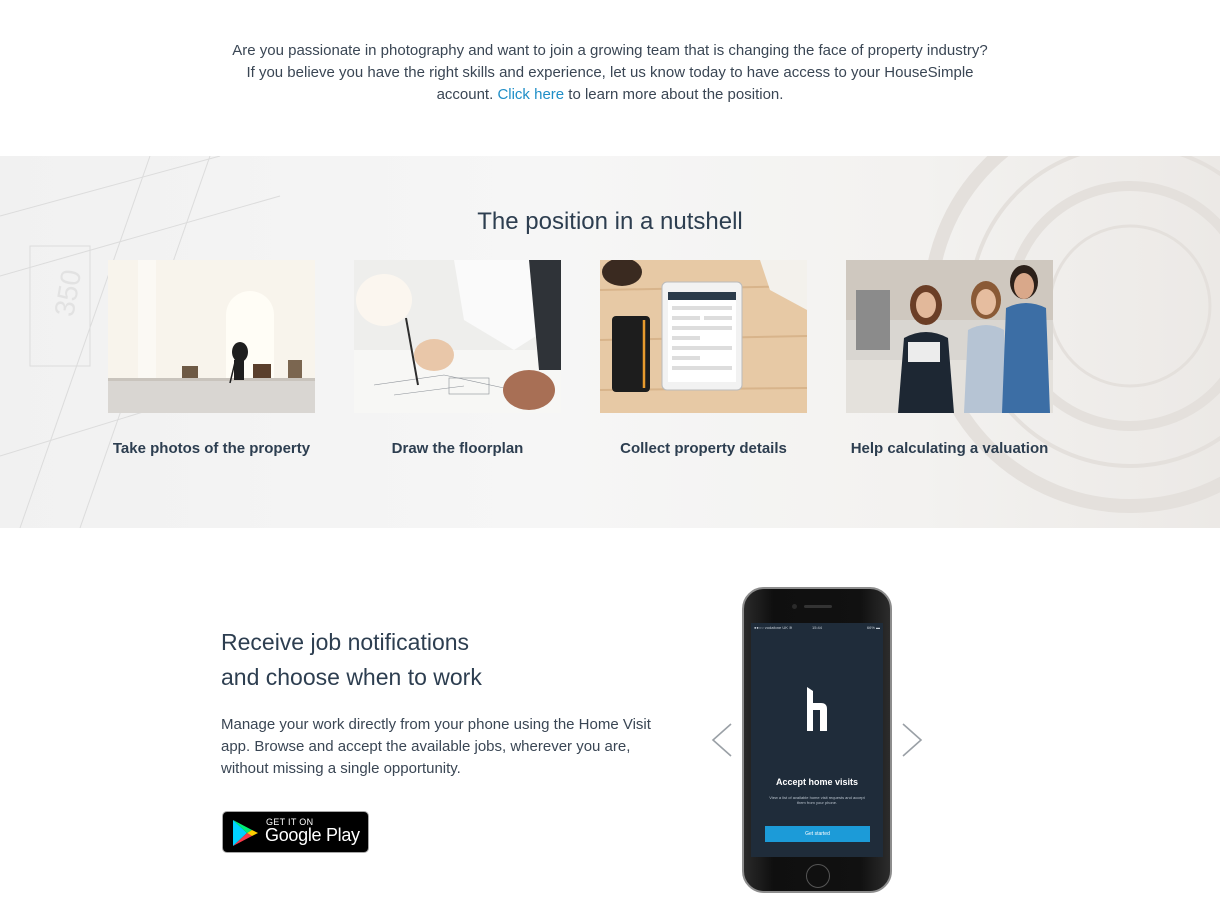 The height and width of the screenshot is (906, 1220). I want to click on card-valuation: Help calculating a valuation, so click(949, 358).